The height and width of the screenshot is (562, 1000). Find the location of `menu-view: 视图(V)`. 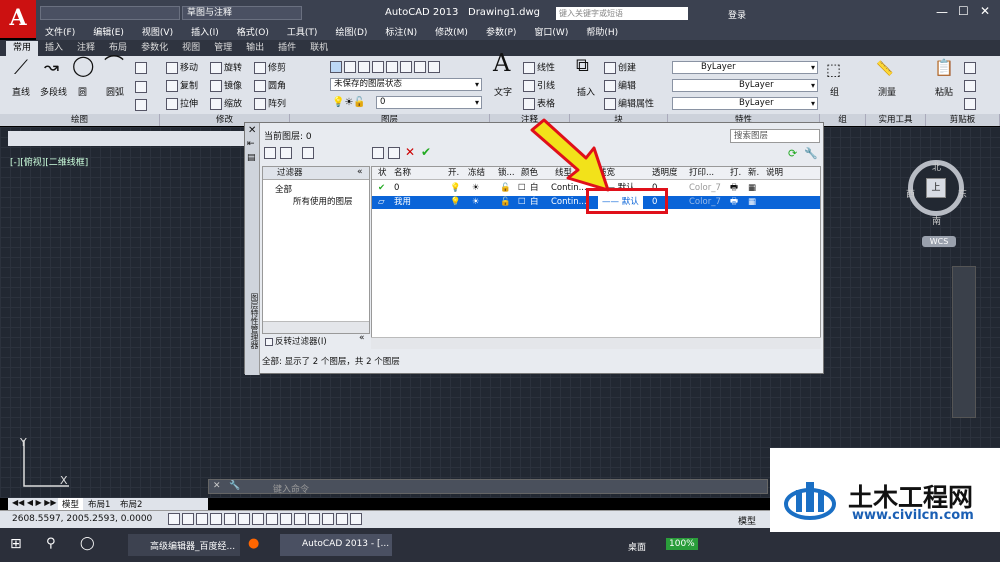

menu-view: 视图(V) is located at coordinates (157, 33).